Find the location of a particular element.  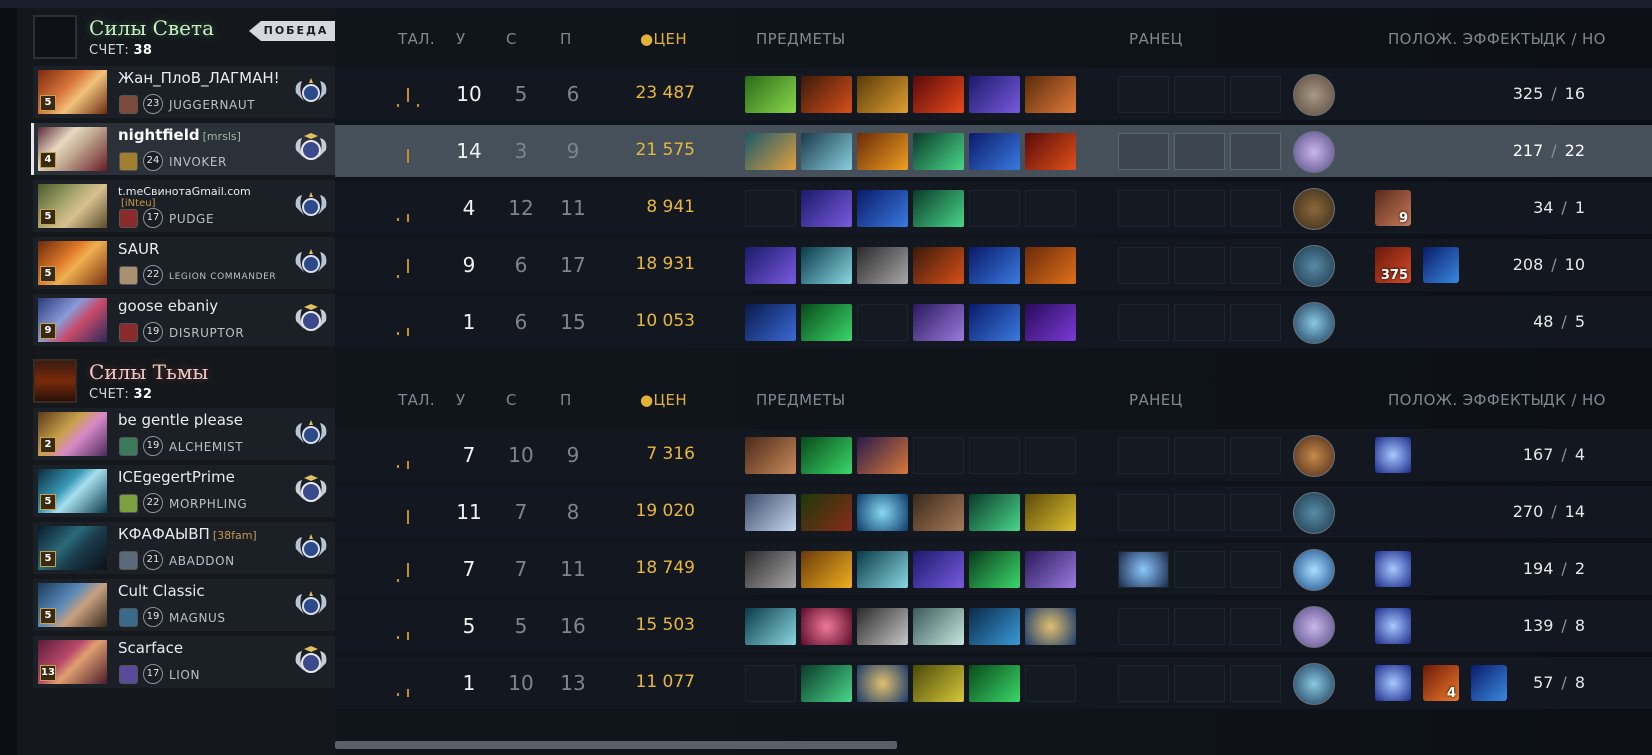

stat-row-radiant-3: 4 12 11 8 941 9 34/1 is located at coordinates (993, 208).